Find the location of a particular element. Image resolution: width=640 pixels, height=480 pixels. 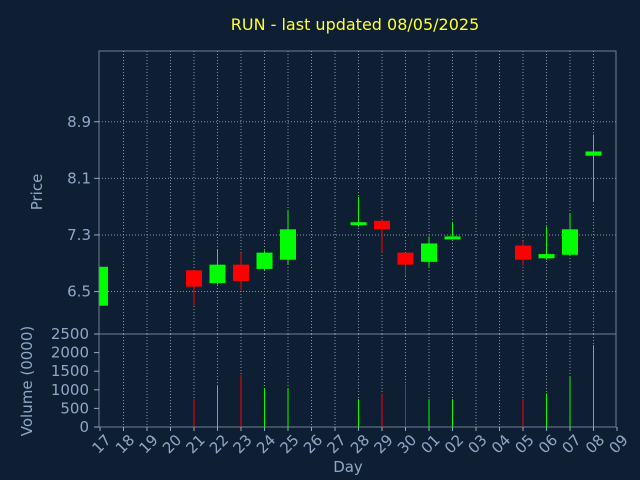

x-tick-label: 29 is located at coordinates (384, 444).